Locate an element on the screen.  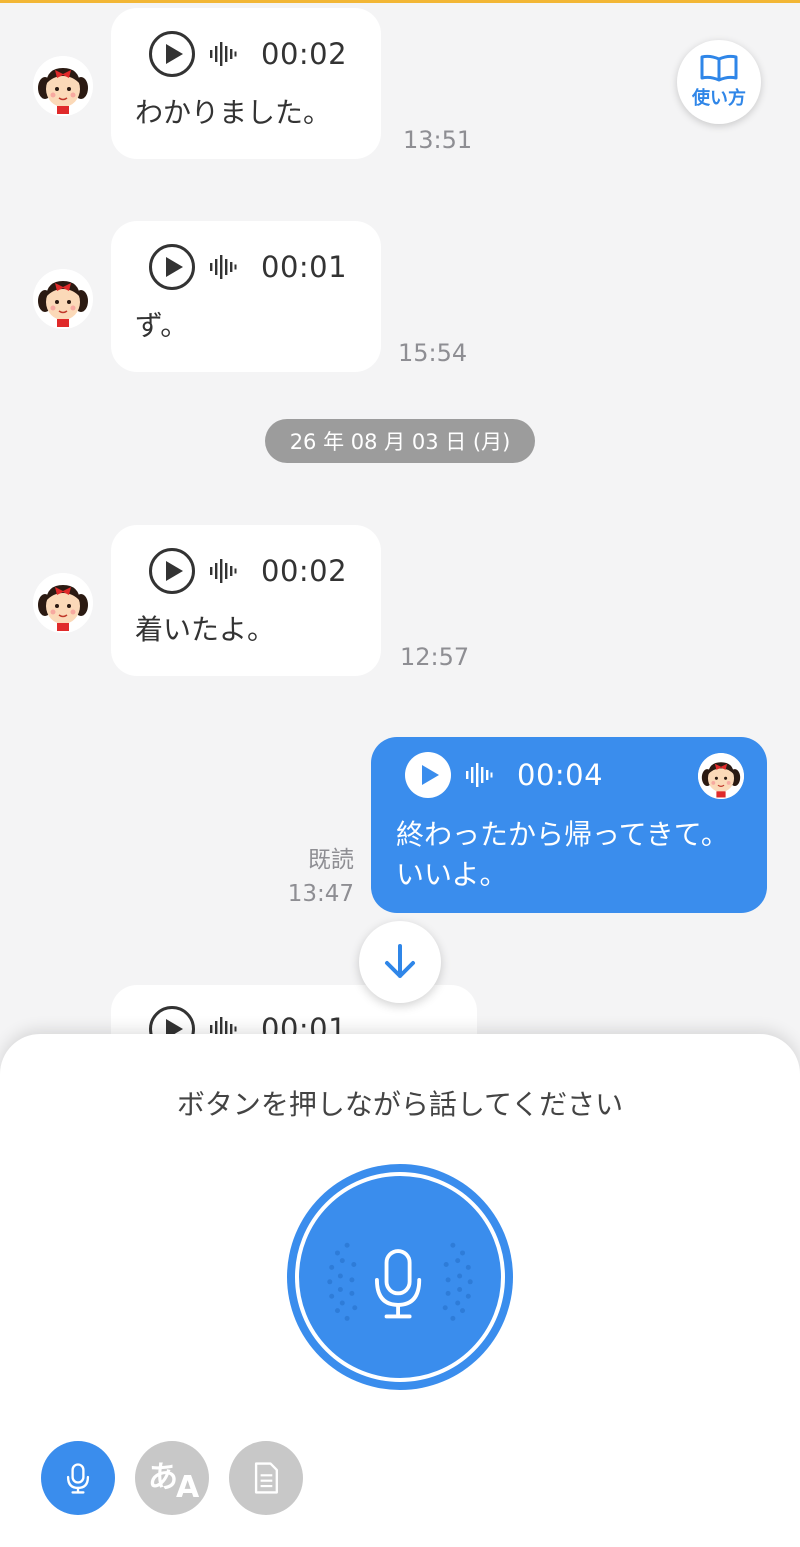
message-text: わかりました。 is located at coordinates (233, 112).